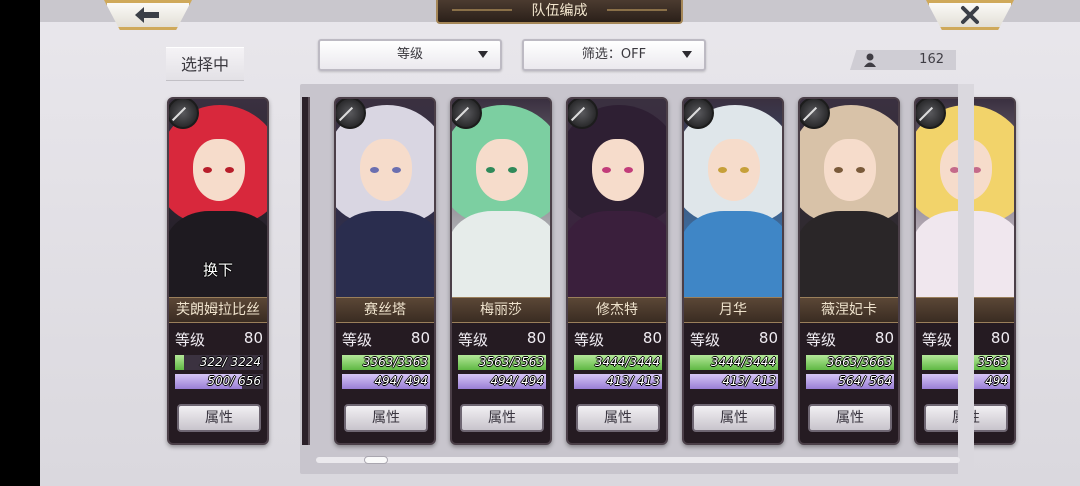  Describe the element at coordinates (179, 362) in the screenshot. I see `hp-bar-fill` at that location.